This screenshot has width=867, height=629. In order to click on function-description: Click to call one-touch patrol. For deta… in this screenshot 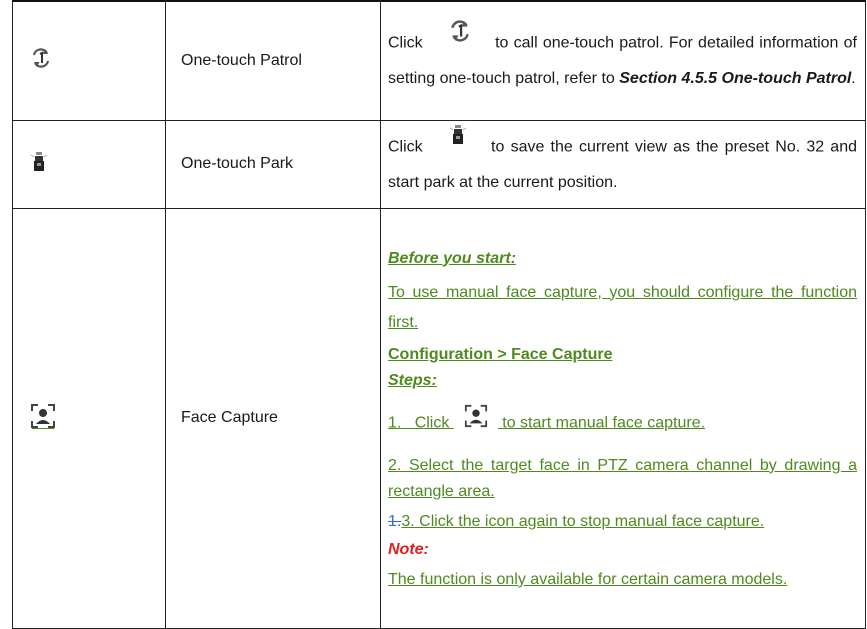, I will do `click(623, 60)`.